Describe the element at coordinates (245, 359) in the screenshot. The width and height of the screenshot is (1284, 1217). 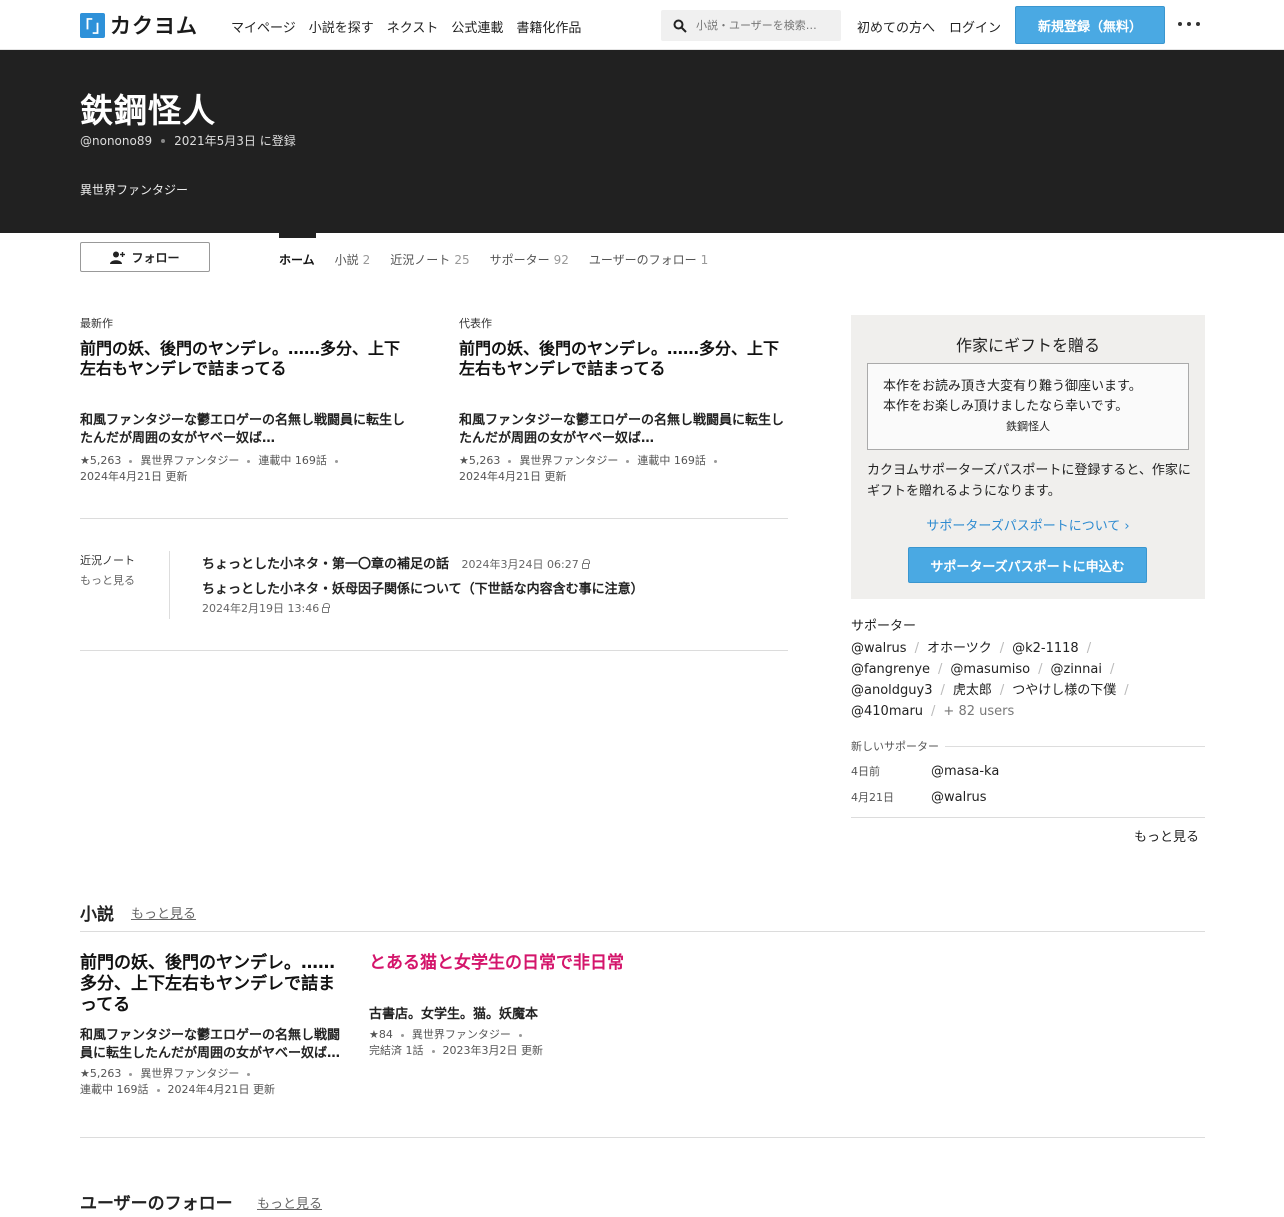
I see `latest-work-title: 前門の妖、後門のヤンデレ。……多分、上下左右もヤンデレで詰まってる` at that location.